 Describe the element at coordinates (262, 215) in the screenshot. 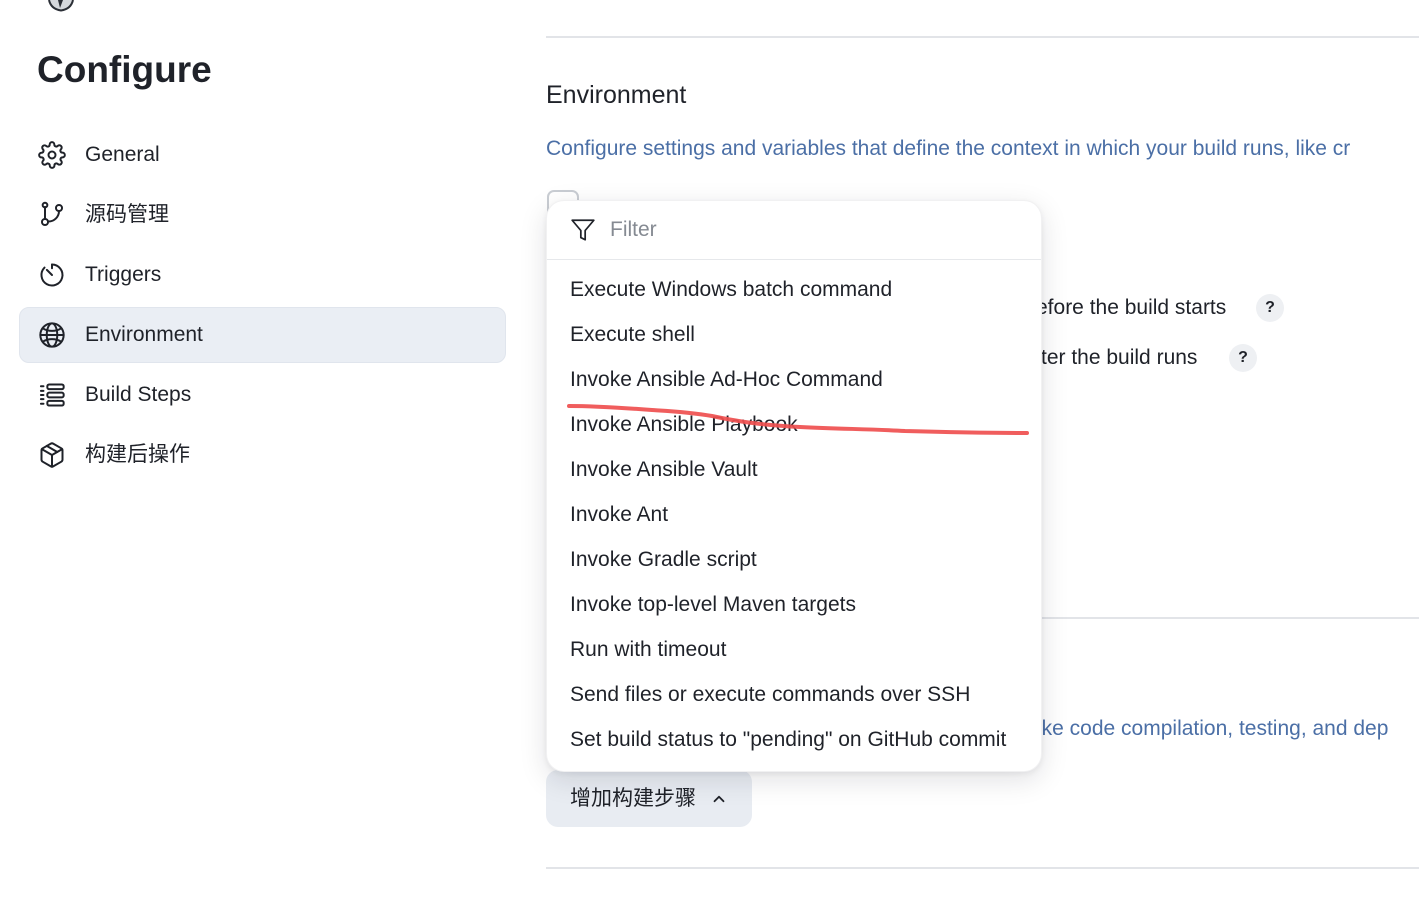

I see `sidebar-item-source-control: 源码管理` at that location.